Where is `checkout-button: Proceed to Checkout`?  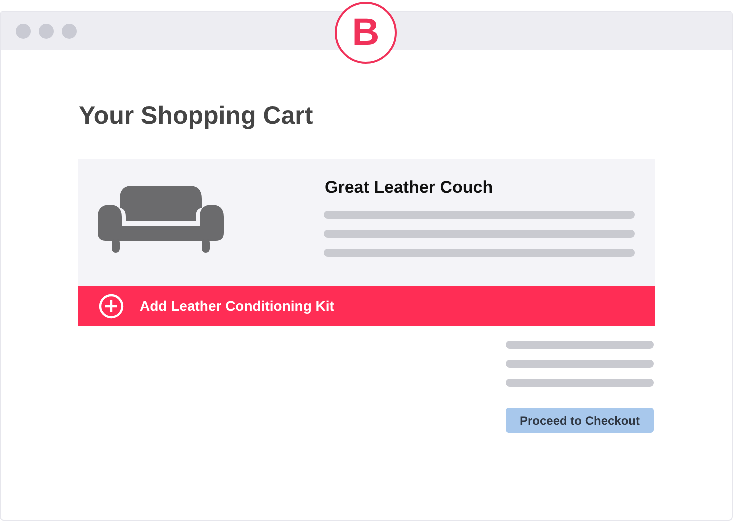
checkout-button: Proceed to Checkout is located at coordinates (580, 420).